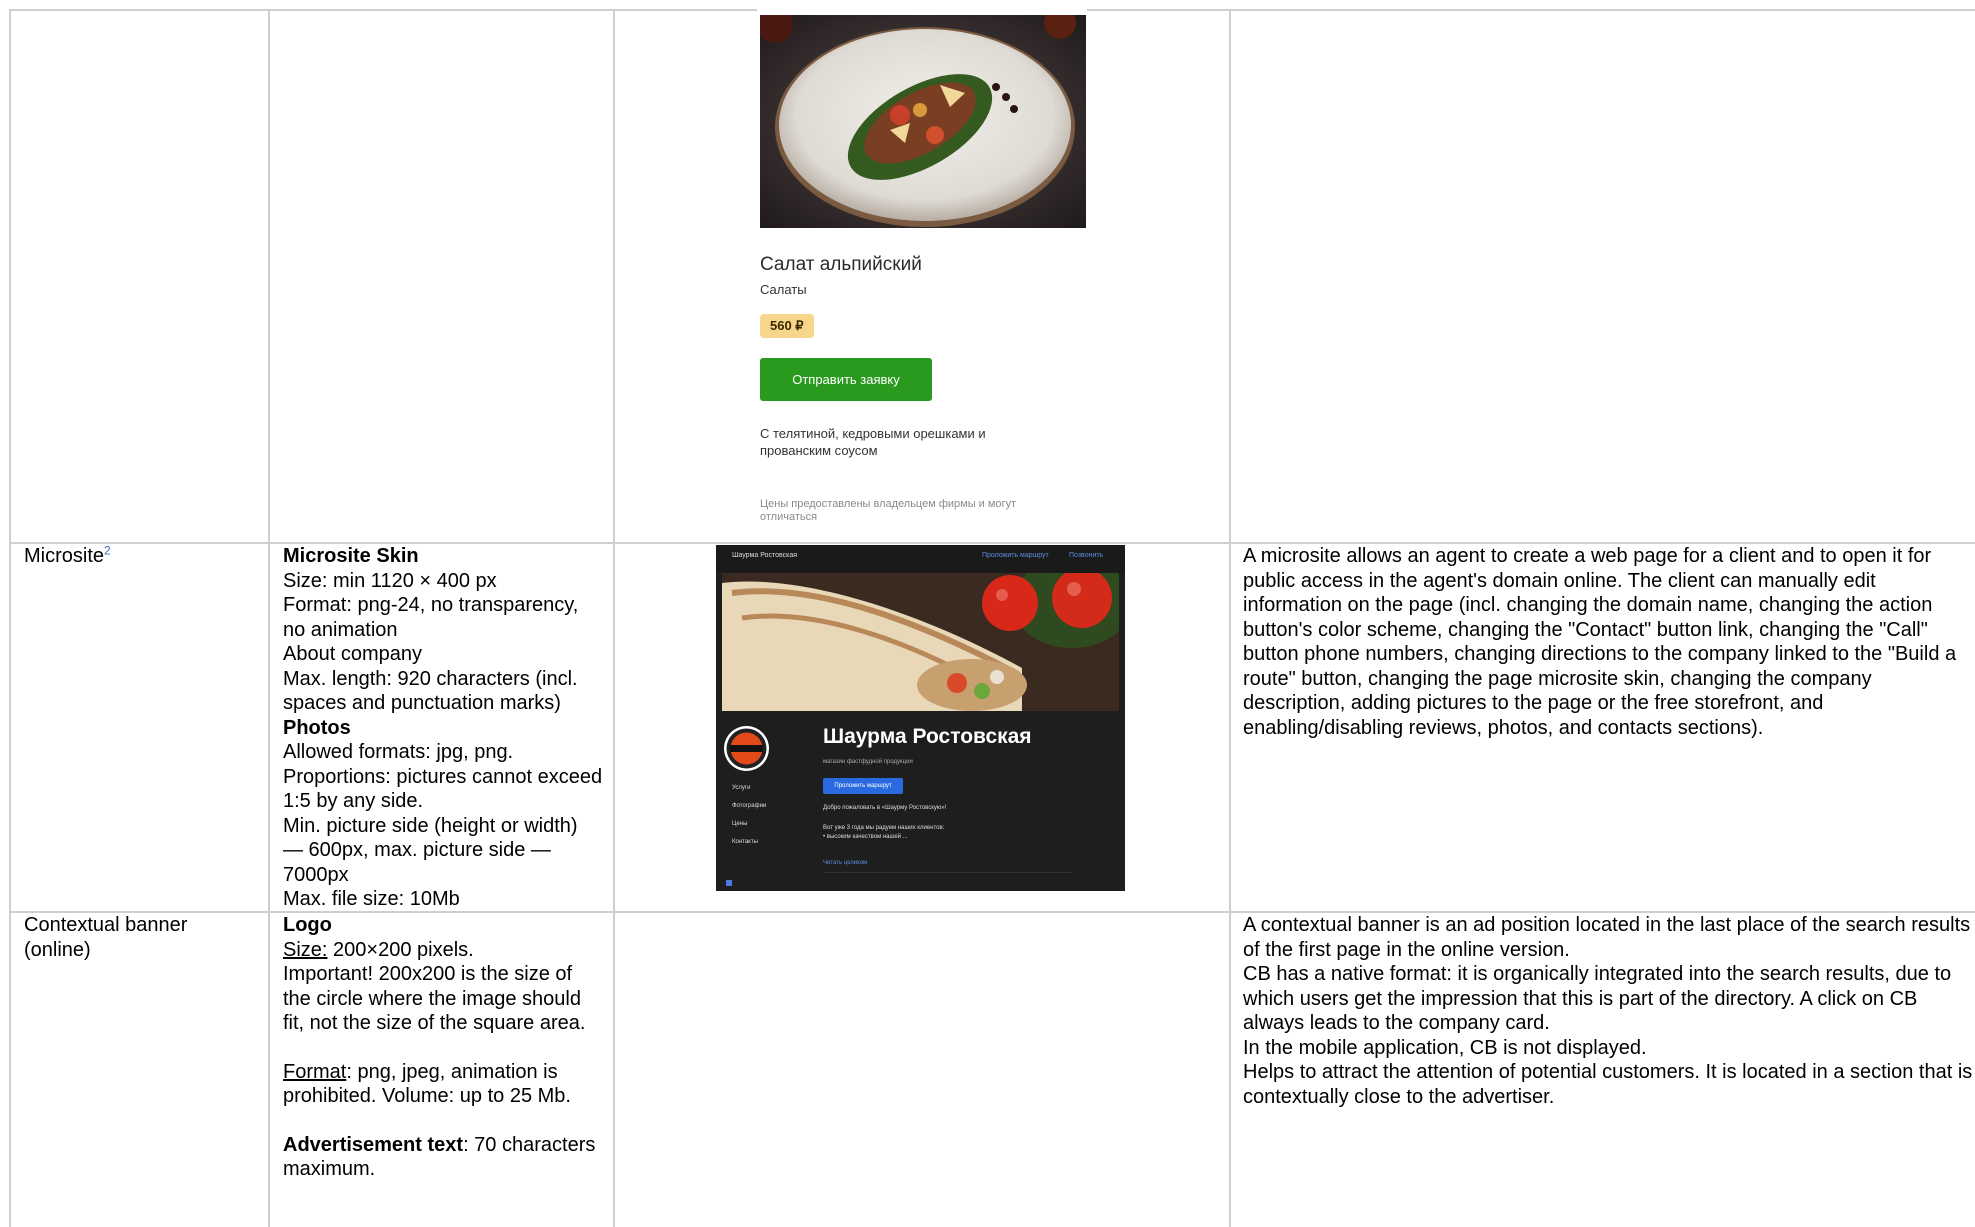 This screenshot has width=1975, height=1227. I want to click on microsite-welcome: Добро пожаловать в «Шаурму Ростовскую»!, so click(885, 808).